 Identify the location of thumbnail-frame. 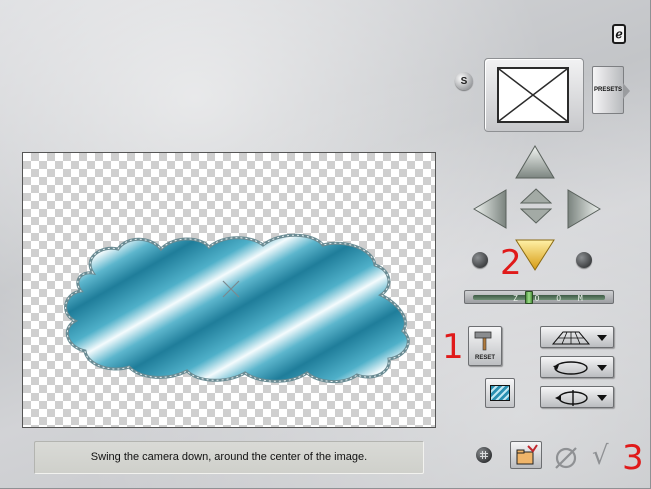
(534, 95).